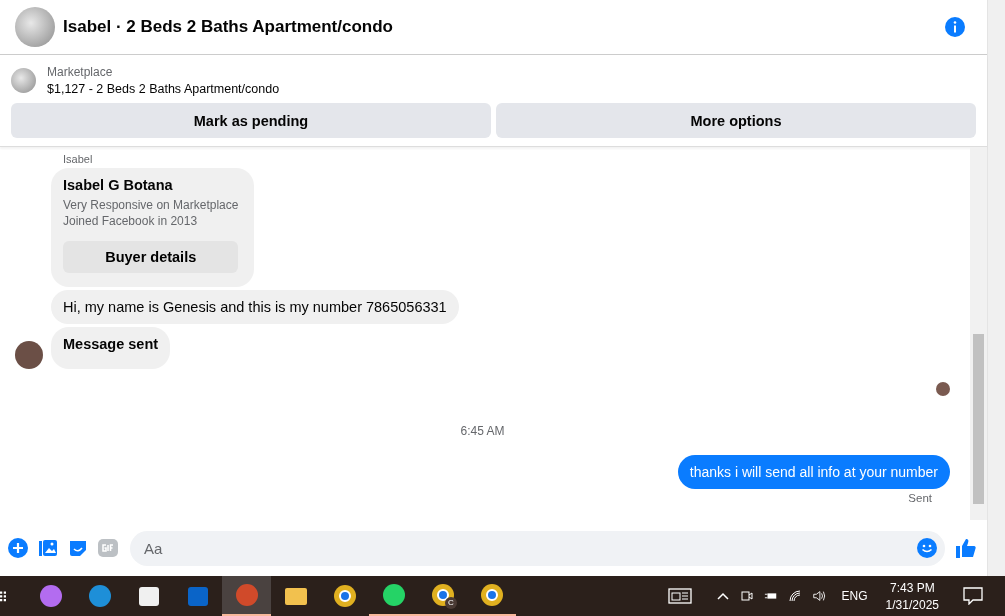 The width and height of the screenshot is (1005, 616). What do you see at coordinates (966, 548) in the screenshot?
I see `thumbs-up-icon` at bounding box center [966, 548].